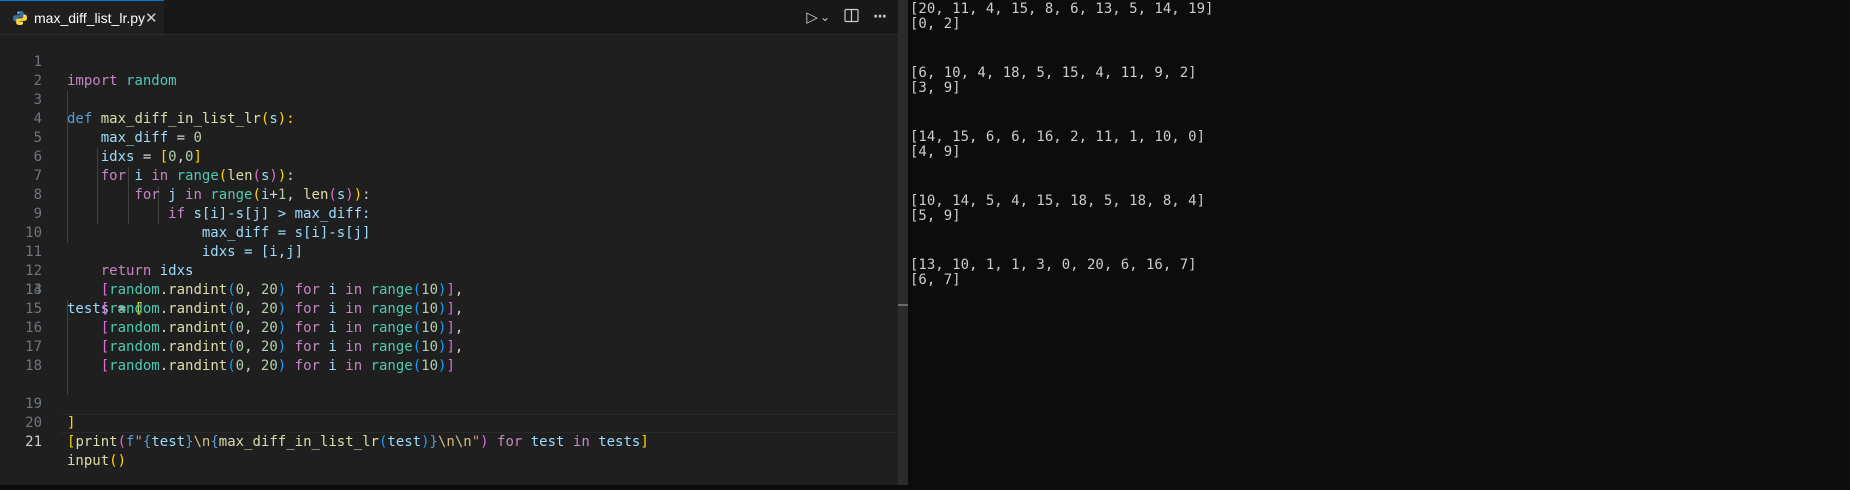 This screenshot has width=1850, height=490. I want to click on code-line: 7 for j in range(i+1, len(s)):, so click(449, 175).